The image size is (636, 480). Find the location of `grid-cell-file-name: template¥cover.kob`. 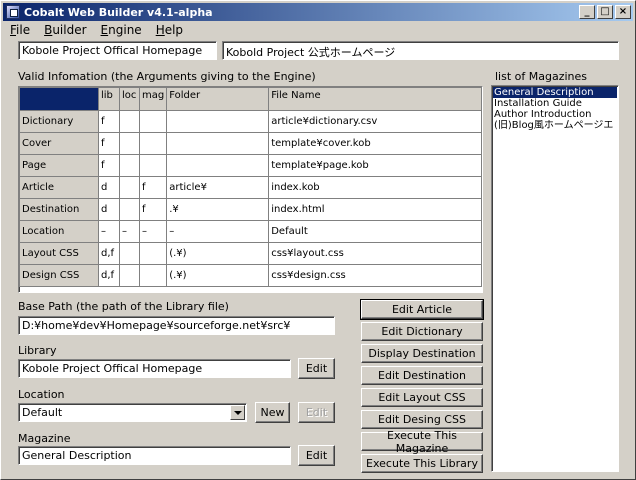

grid-cell-file-name: template¥cover.kob is located at coordinates (375, 143).